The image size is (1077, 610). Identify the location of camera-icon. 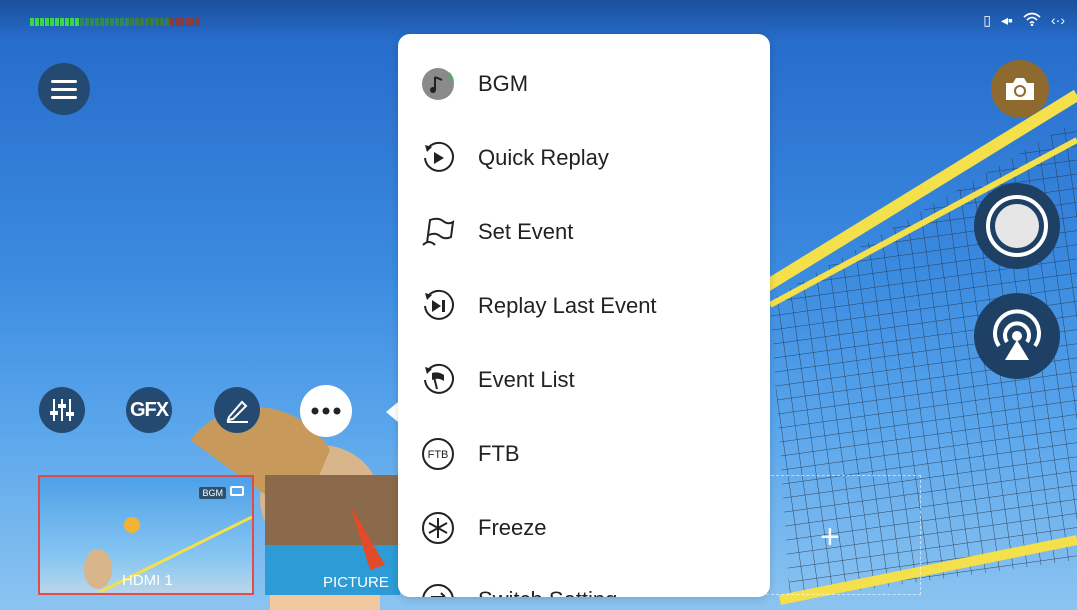
(1020, 89).